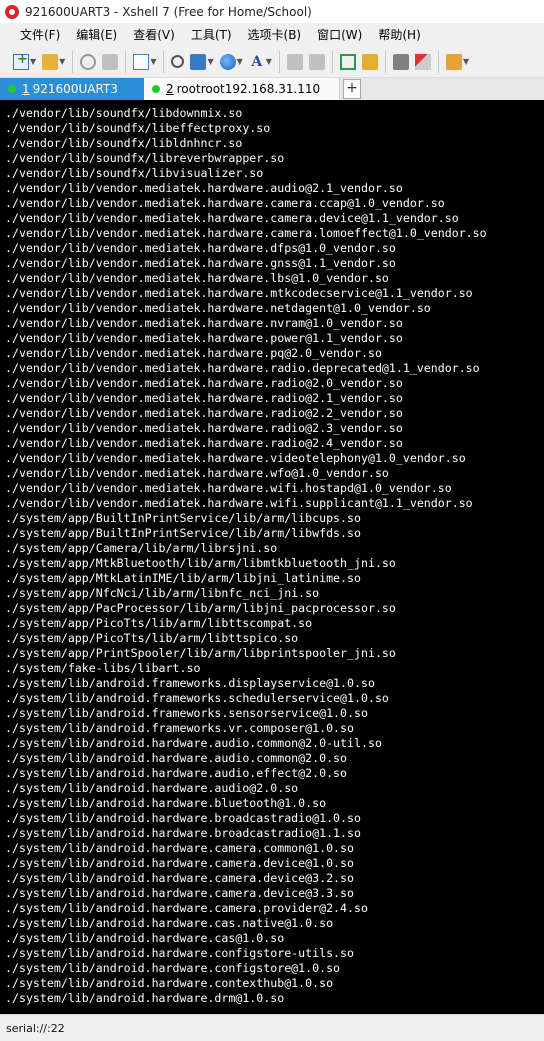 The image size is (544, 1041). I want to click on globe-button: ▼, so click(231, 62).